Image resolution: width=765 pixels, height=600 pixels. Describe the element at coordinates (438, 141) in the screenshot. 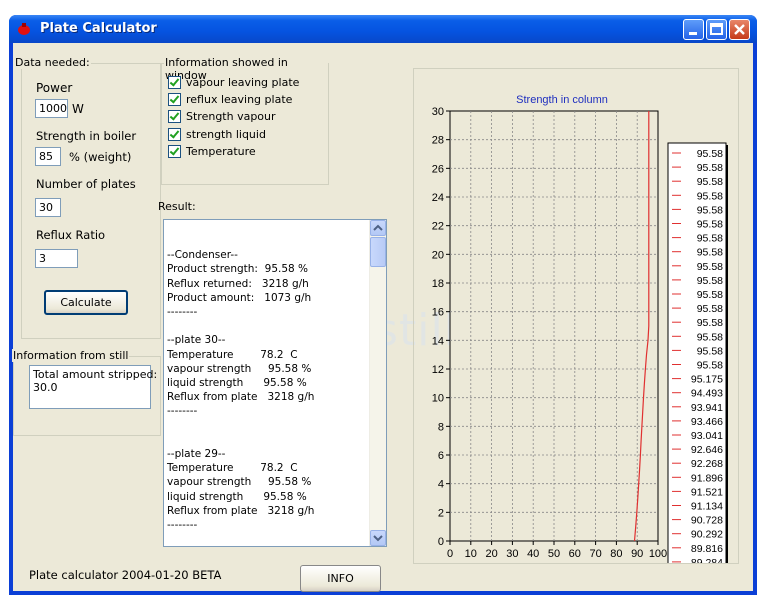

I see `y-tick-label: 28` at that location.